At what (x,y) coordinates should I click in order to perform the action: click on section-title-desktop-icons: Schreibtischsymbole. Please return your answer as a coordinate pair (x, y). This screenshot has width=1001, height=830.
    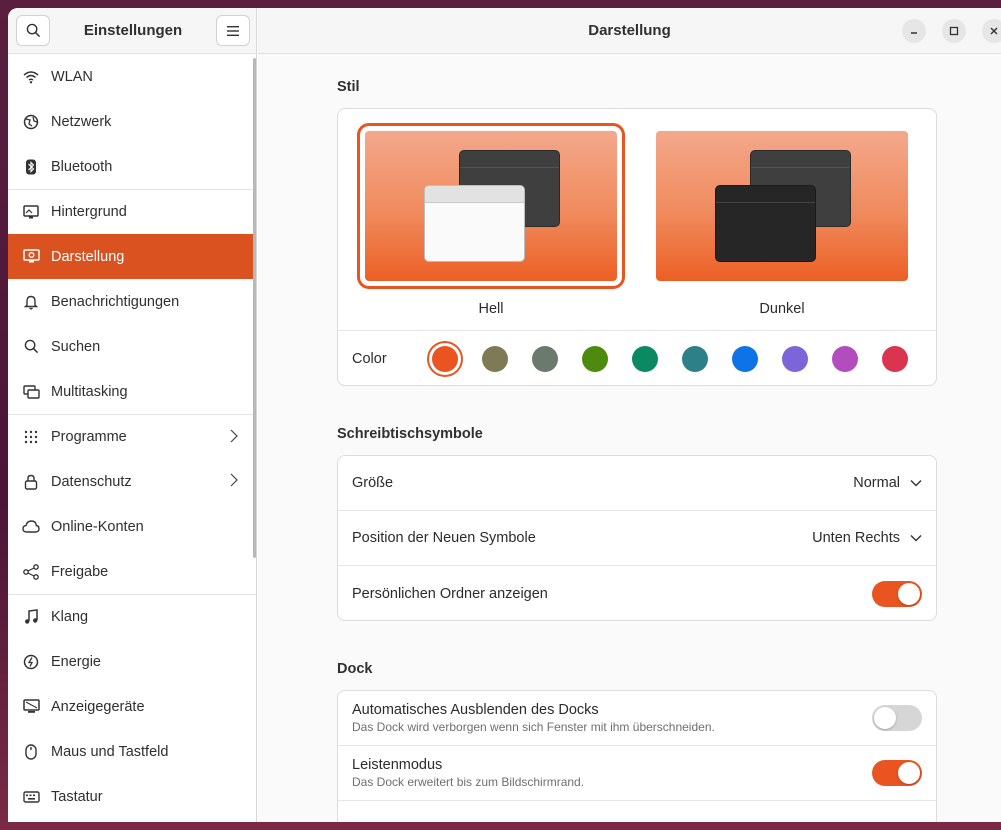
    Looking at the image, I should click on (410, 434).